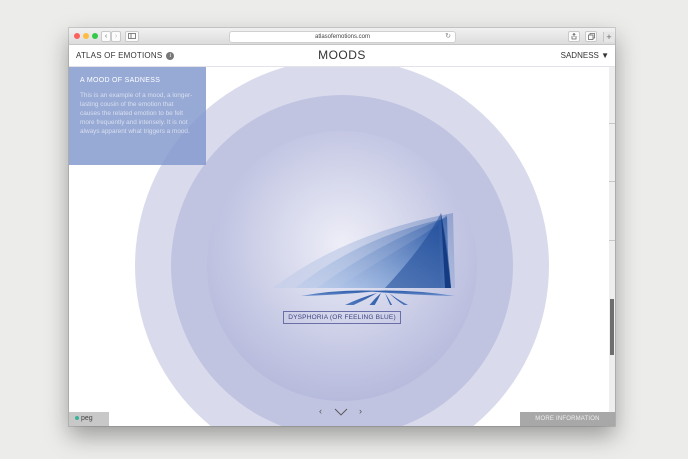  What do you see at coordinates (95, 36) in the screenshot?
I see `zoom-window-button` at bounding box center [95, 36].